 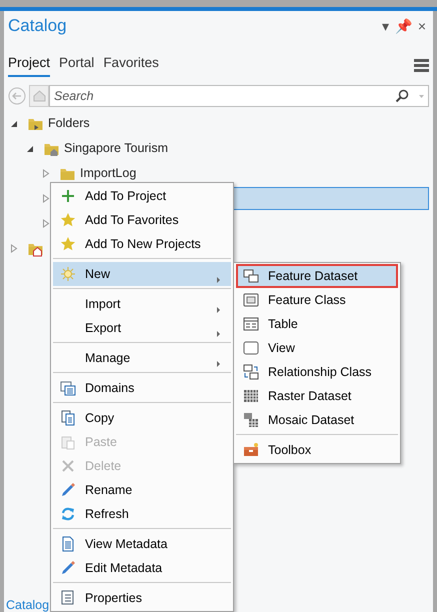 I want to click on tab: Favorites, so click(x=131, y=65).